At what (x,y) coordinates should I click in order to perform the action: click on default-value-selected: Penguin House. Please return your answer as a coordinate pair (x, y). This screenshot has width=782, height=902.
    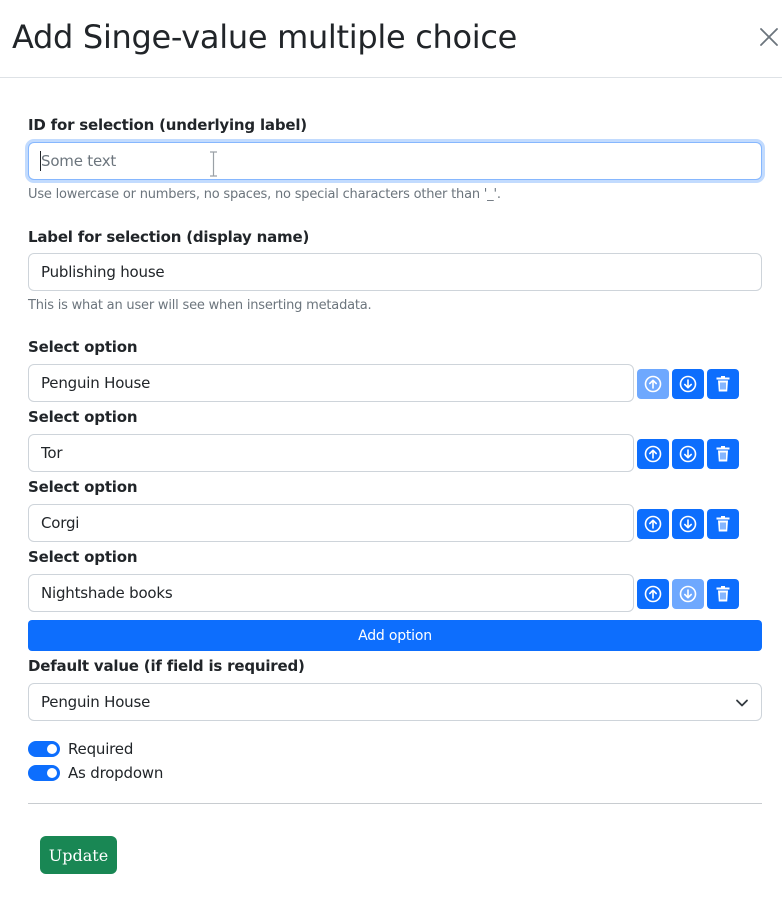
    Looking at the image, I should click on (96, 702).